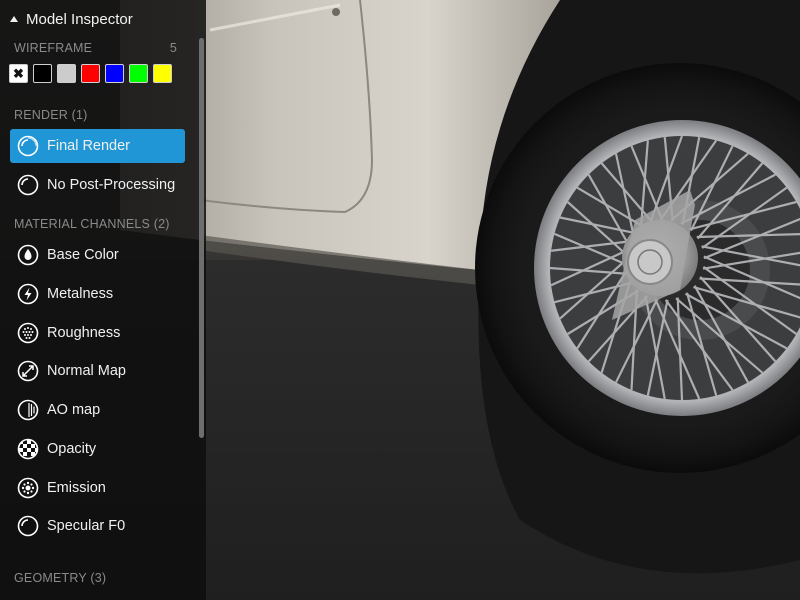 This screenshot has width=800, height=600. Describe the element at coordinates (60, 577) in the screenshot. I see `geometry-section-label: GEOMETRY (3)` at that location.